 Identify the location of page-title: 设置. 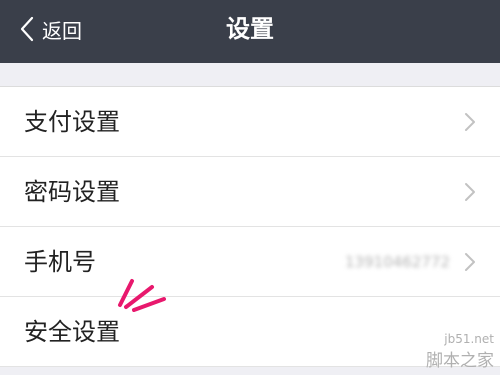
(250, 29).